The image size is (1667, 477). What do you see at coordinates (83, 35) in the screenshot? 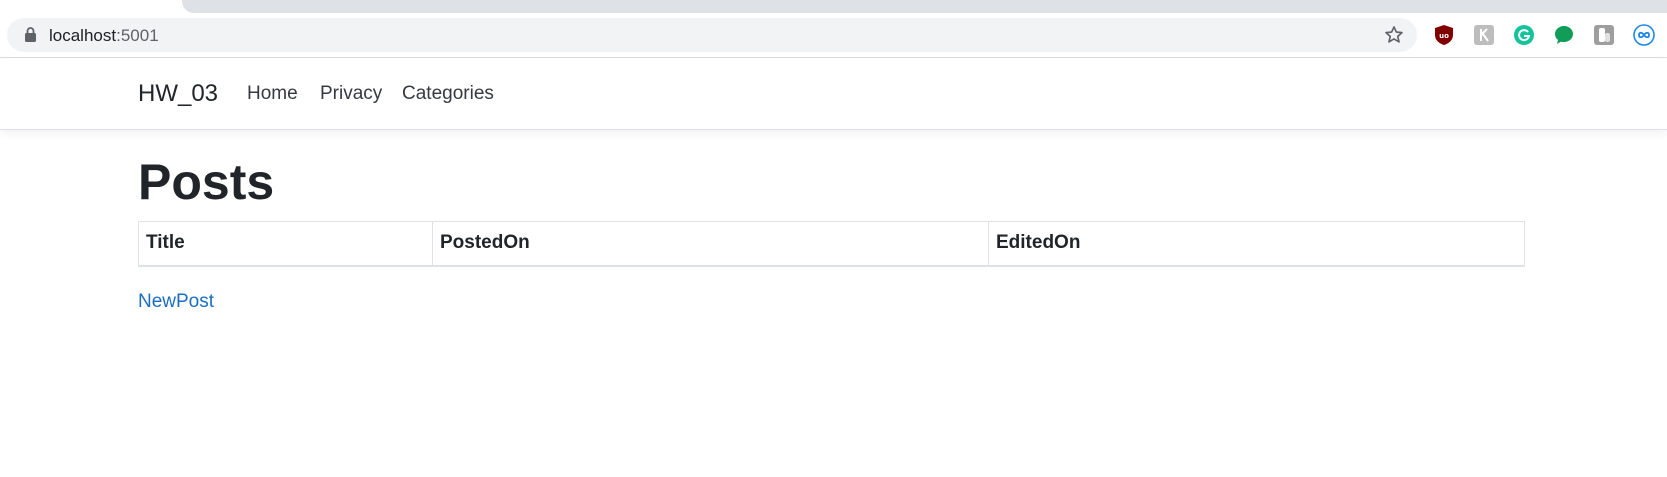
I see `url-host: localhost` at bounding box center [83, 35].